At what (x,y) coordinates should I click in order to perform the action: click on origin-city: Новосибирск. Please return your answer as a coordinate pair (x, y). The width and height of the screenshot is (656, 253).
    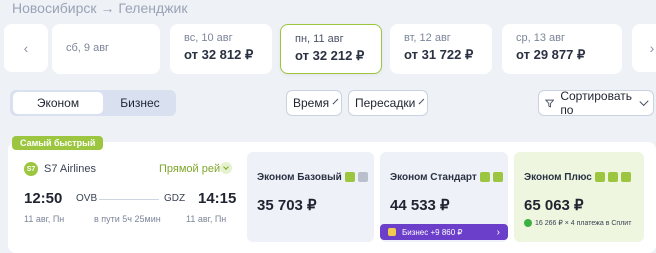
    Looking at the image, I should click on (54, 8).